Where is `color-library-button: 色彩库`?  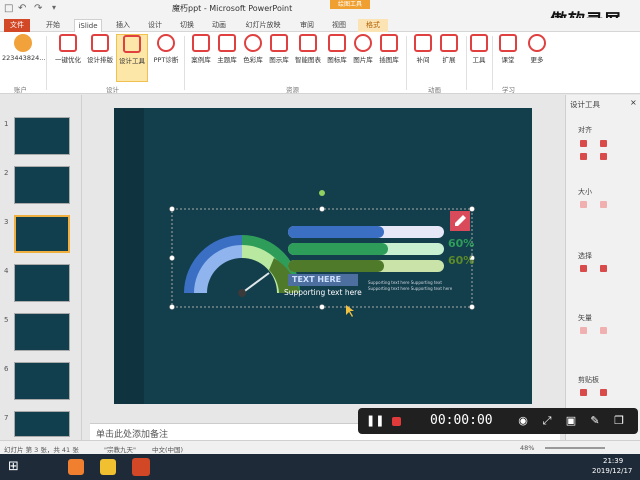 color-library-button: 色彩库 is located at coordinates (253, 49).